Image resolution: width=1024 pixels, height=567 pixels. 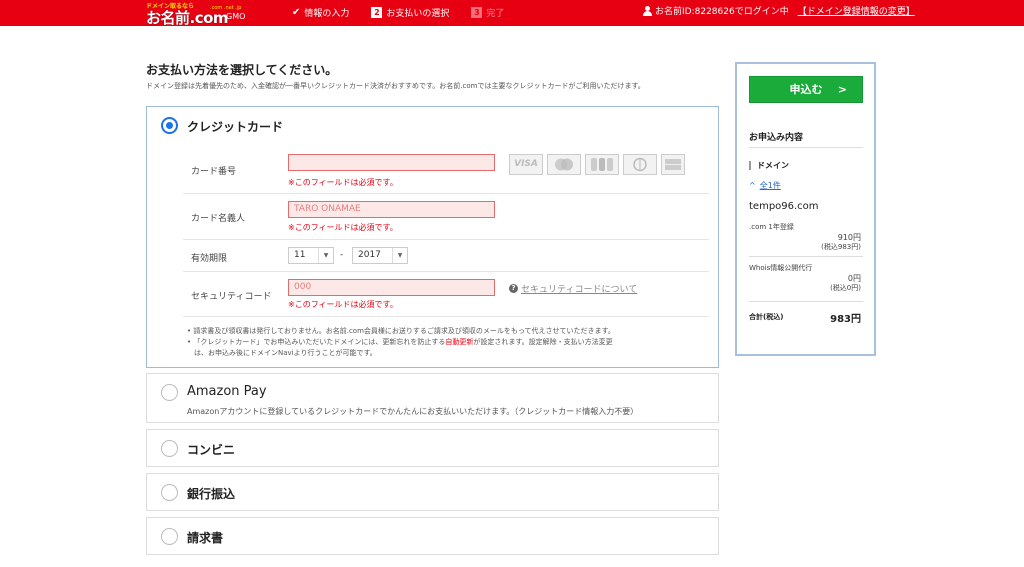 I want to click on step-3: 3 完了, so click(x=487, y=12).